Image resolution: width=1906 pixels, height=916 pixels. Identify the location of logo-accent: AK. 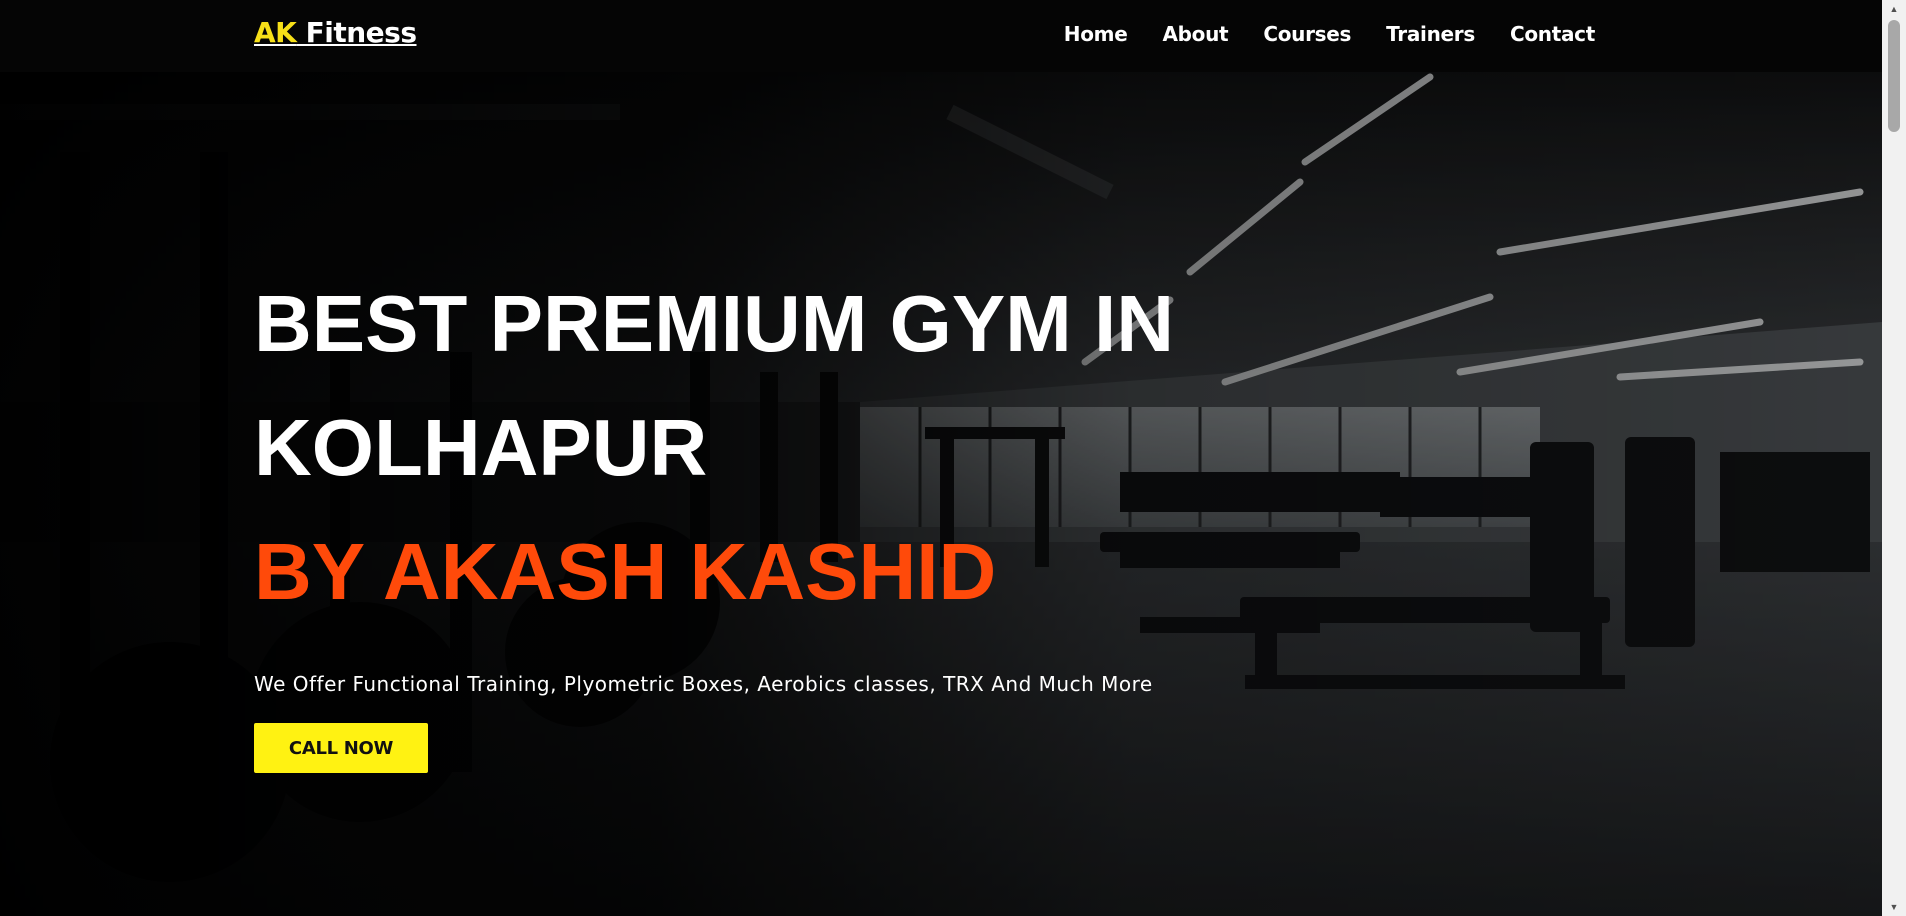
(275, 32).